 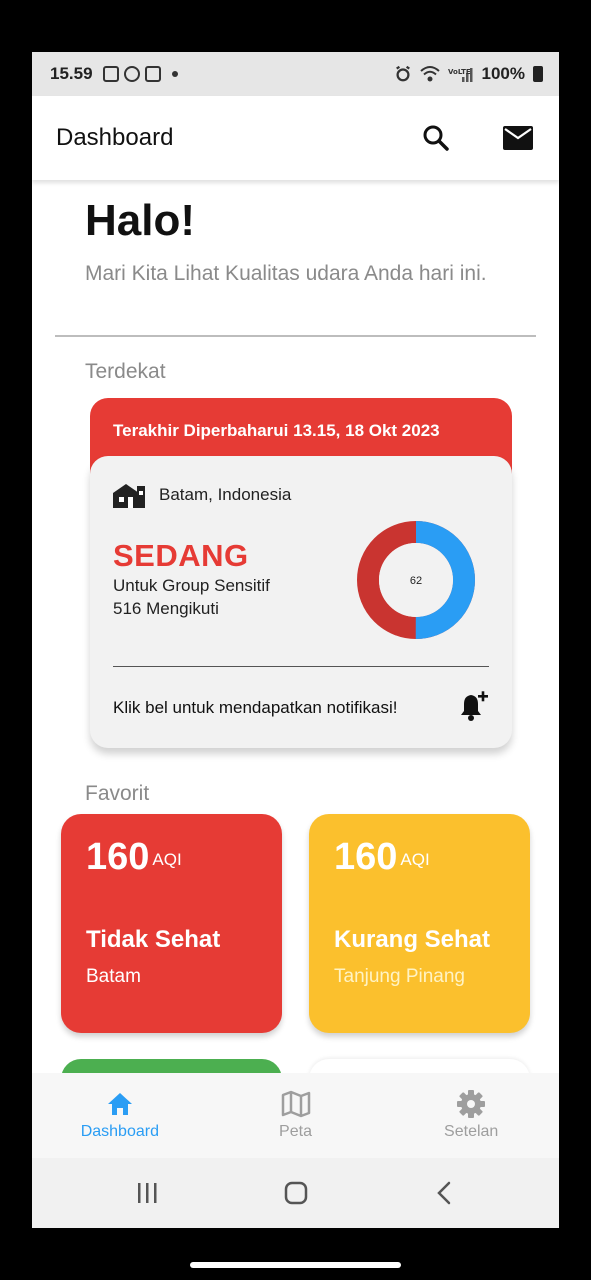 I want to click on search-icon, so click(x=436, y=138).